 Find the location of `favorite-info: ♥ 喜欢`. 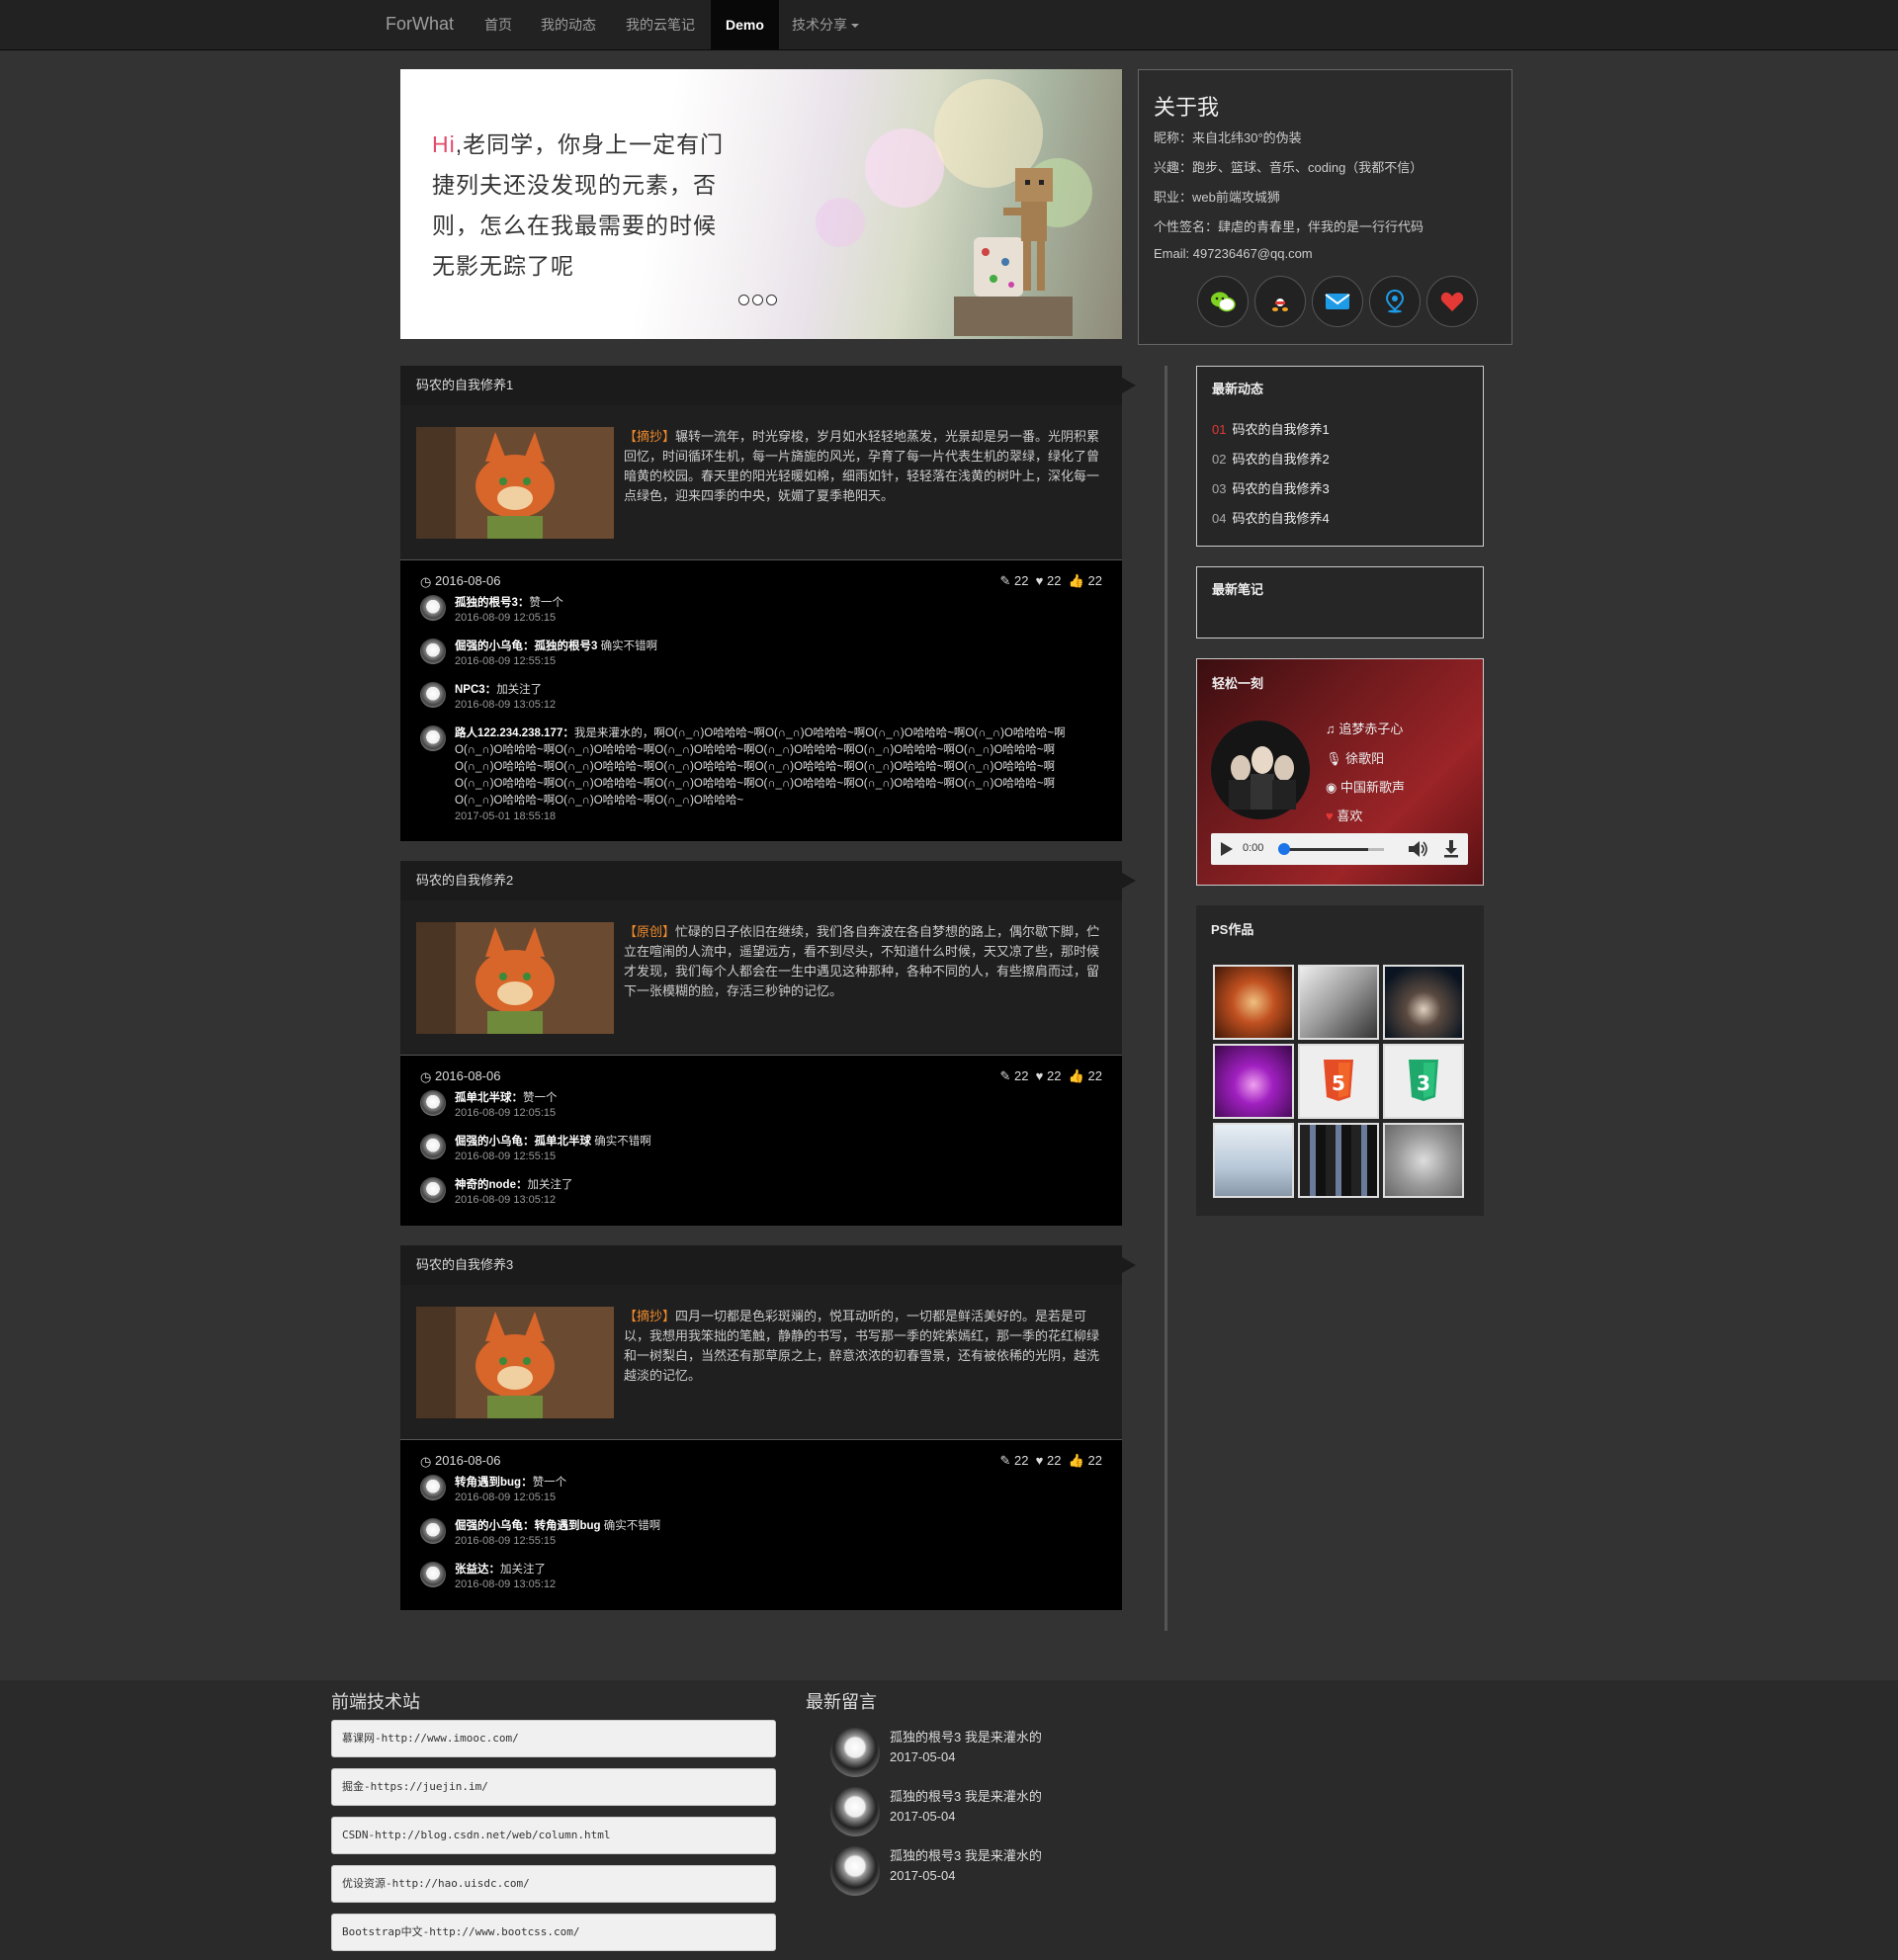

favorite-info: ♥ 喜欢 is located at coordinates (1344, 815).